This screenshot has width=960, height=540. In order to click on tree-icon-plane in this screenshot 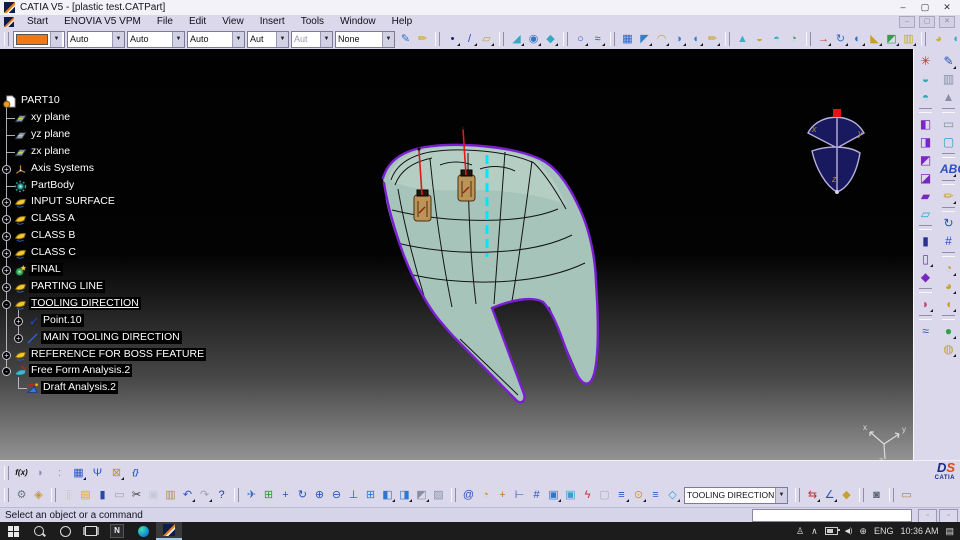, I will do `click(20, 135)`.